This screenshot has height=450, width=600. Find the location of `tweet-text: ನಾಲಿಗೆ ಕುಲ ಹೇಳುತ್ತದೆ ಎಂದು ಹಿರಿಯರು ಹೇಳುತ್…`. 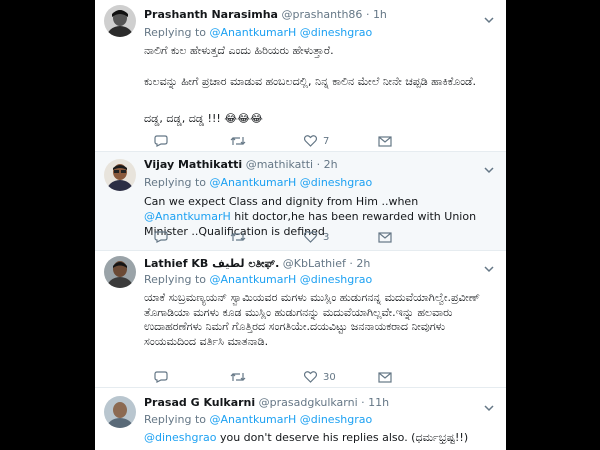

tweet-text: ನಾಲಿಗೆ ಕುಲ ಹೇಳುತ್ತದೆ ಎಂದು ಹಿರಿಯರು ಹೇಳುತ್… is located at coordinates (239, 50).